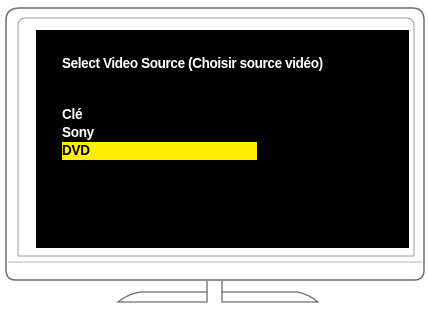 This screenshot has width=428, height=309. I want to click on source-option-label: Clé, so click(72, 114).